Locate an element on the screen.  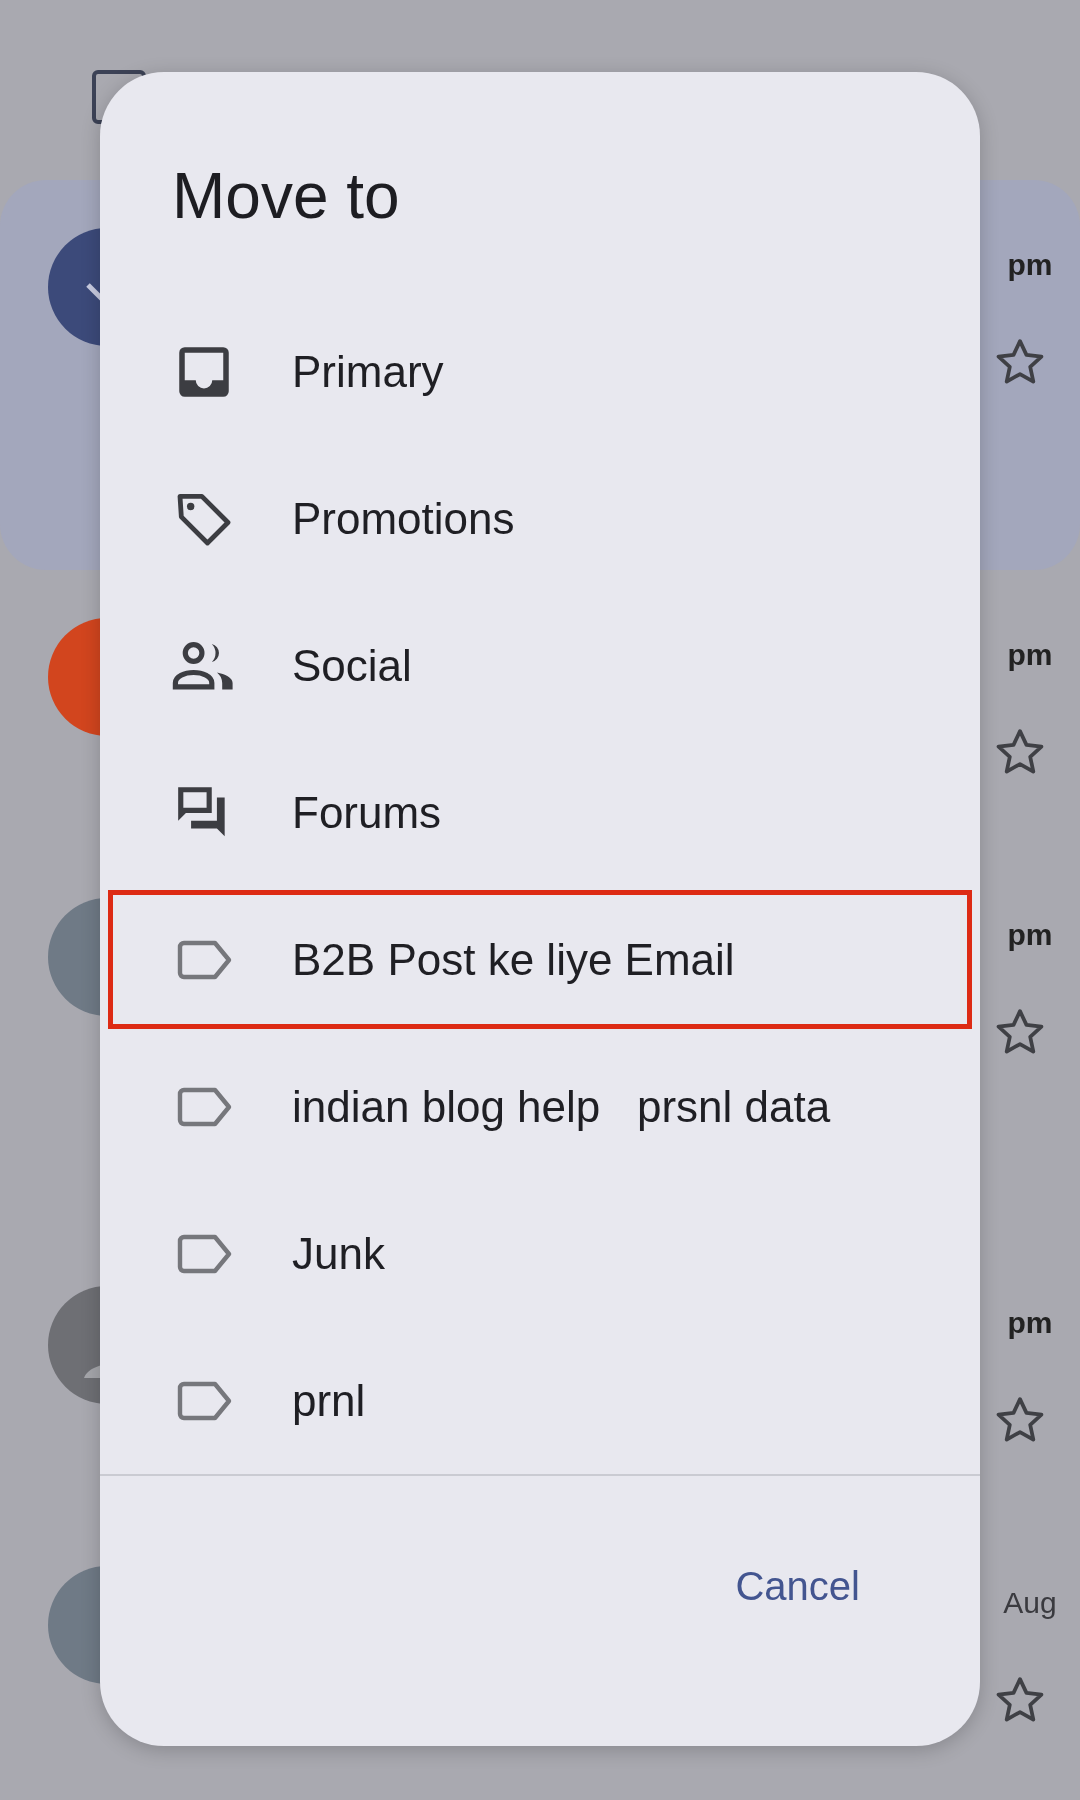
menu-item: Forums is located at coordinates (540, 812).